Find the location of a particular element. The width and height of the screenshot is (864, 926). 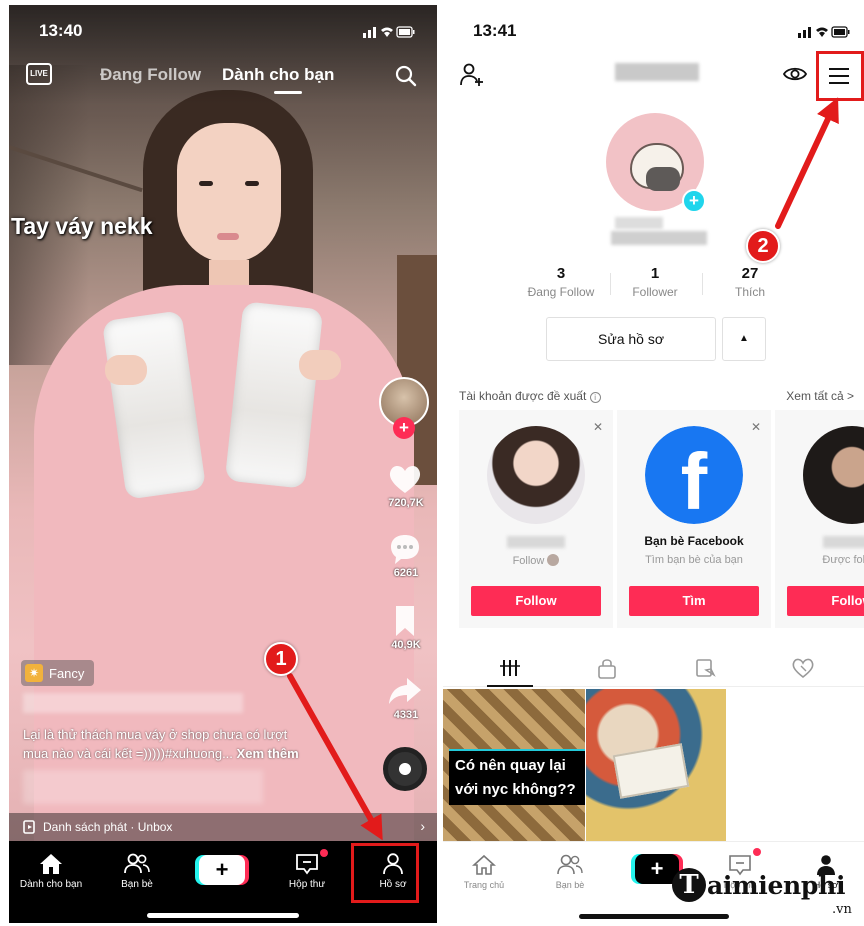

suggestion-card: ✕ Follow Follow is located at coordinates (536, 519).